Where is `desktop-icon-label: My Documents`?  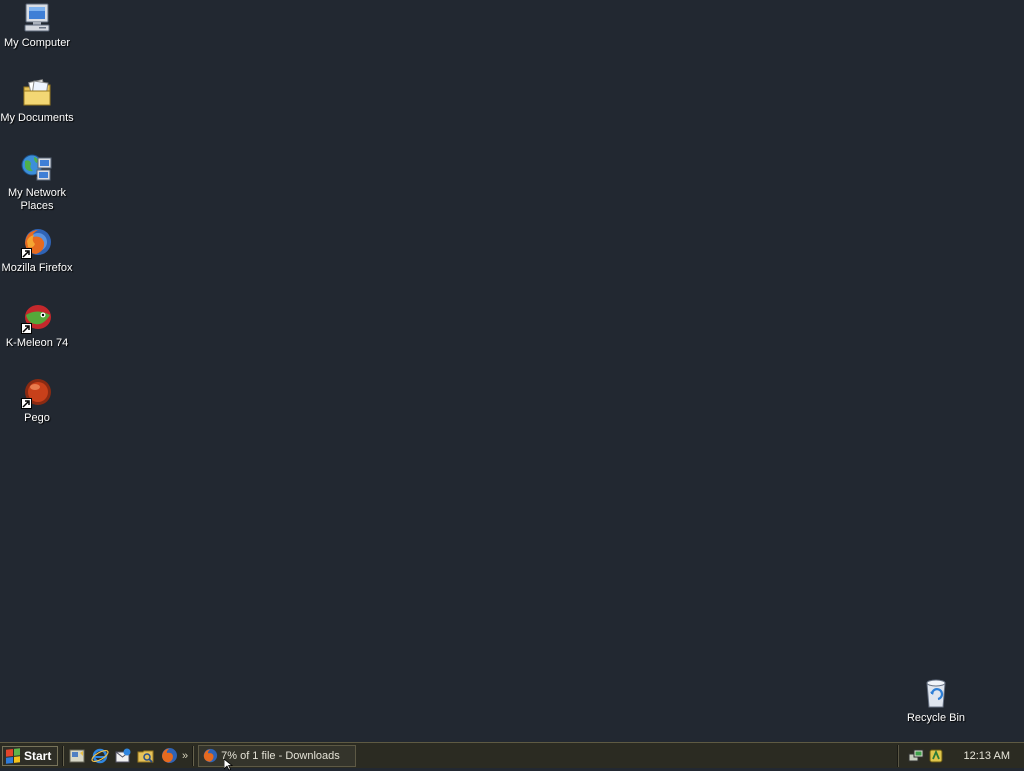 desktop-icon-label: My Documents is located at coordinates (37, 118).